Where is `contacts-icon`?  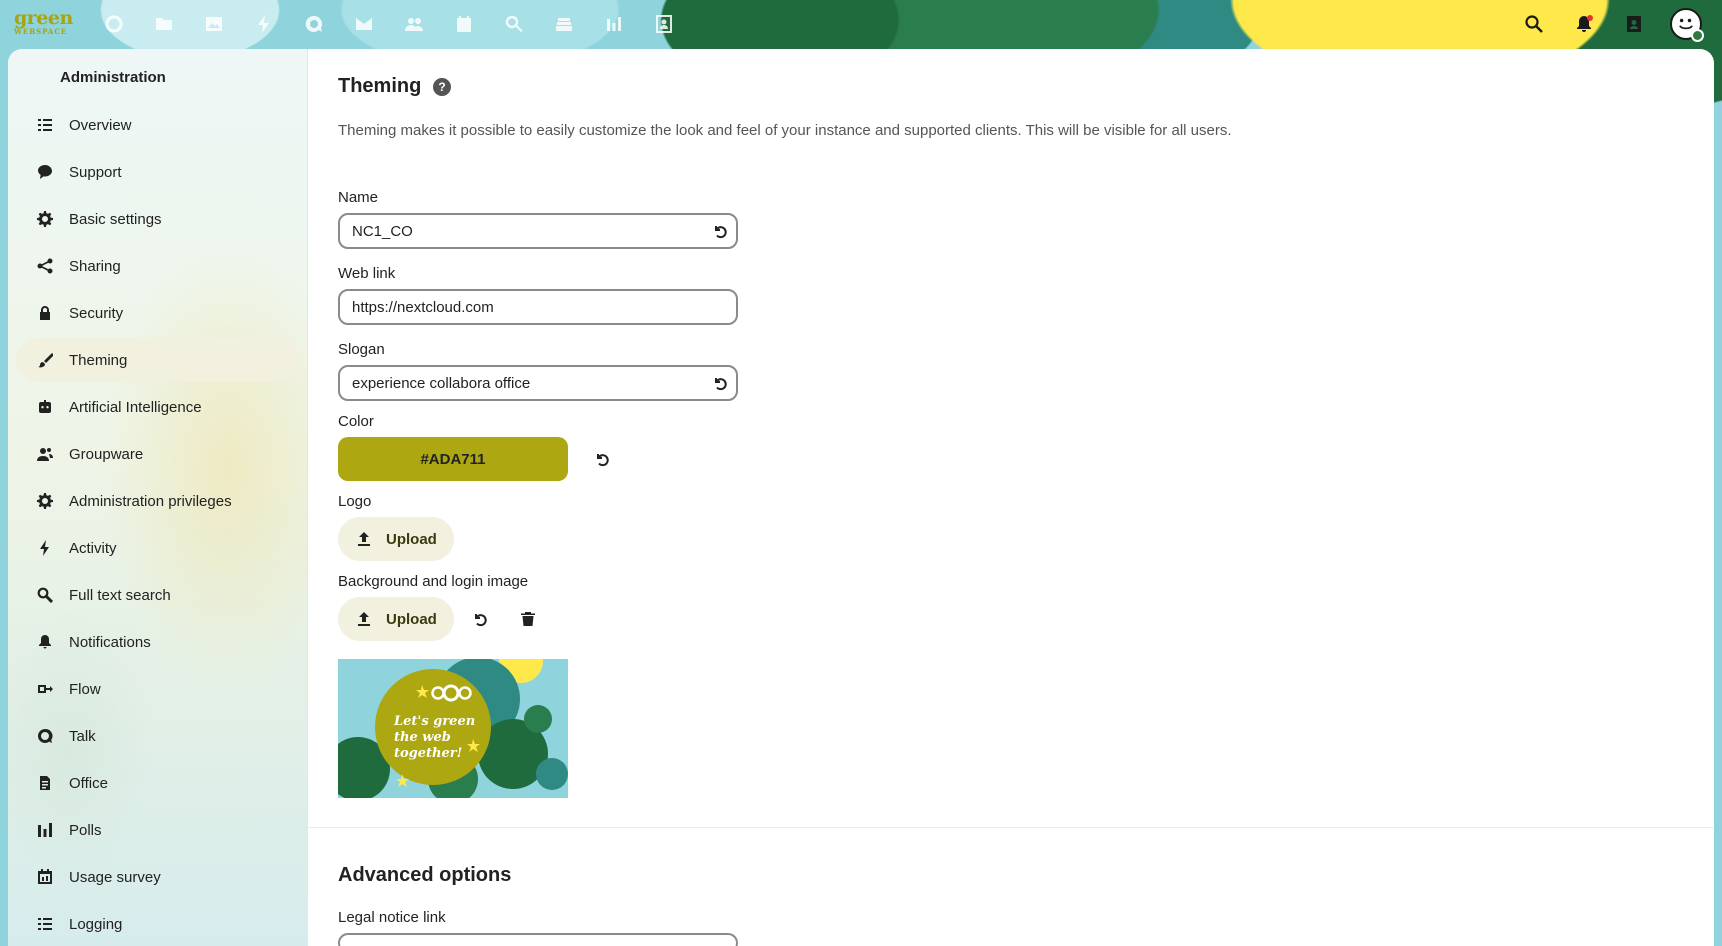 contacts-icon is located at coordinates (414, 24).